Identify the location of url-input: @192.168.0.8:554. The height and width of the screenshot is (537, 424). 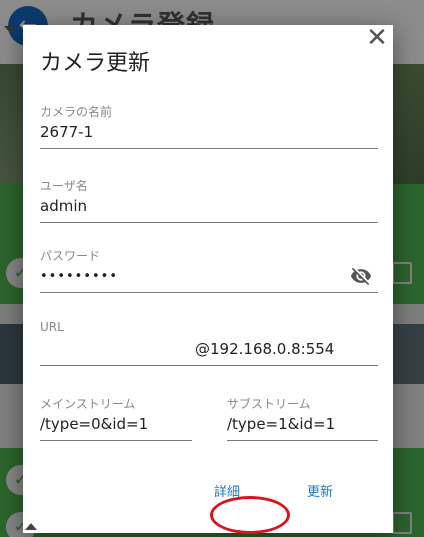
(264, 349).